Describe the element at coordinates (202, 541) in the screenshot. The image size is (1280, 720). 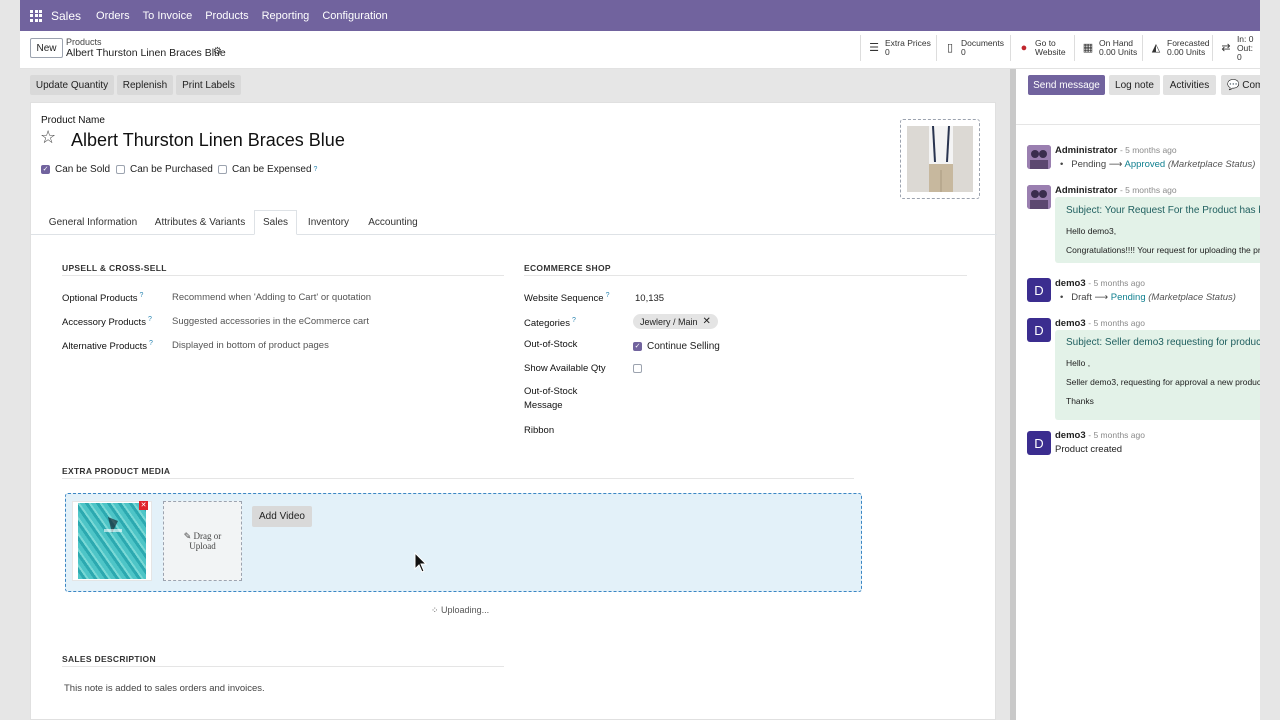
I see `drag-or-upload-area: ✎ Drag or Upload` at that location.